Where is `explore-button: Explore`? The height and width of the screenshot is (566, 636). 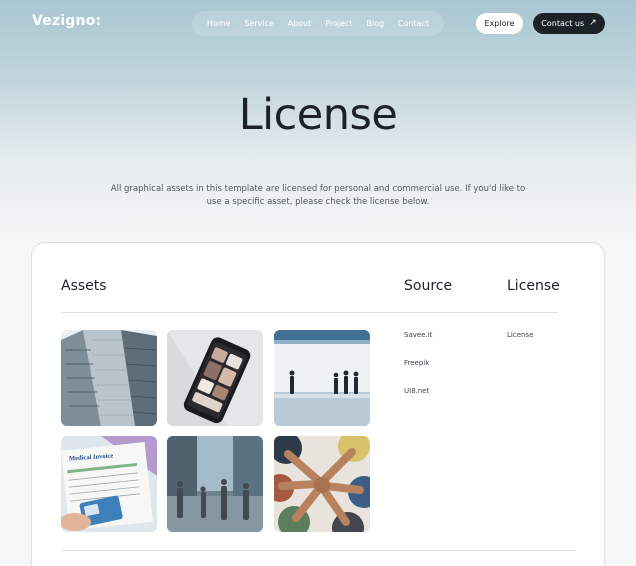 explore-button: Explore is located at coordinates (499, 23).